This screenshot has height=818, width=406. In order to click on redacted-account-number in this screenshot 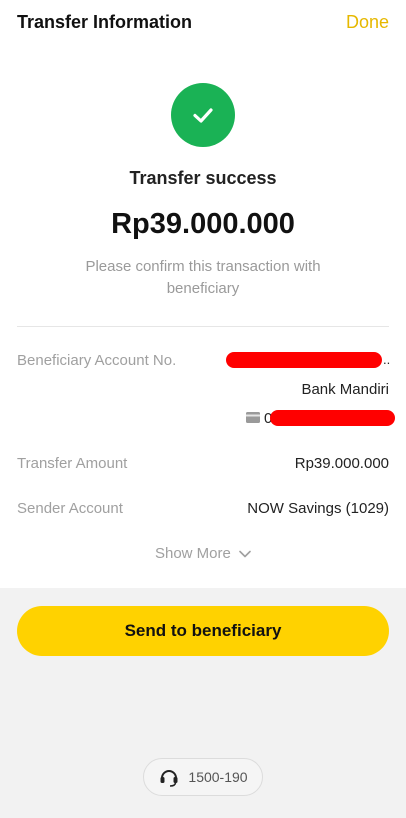, I will do `click(304, 360)`.